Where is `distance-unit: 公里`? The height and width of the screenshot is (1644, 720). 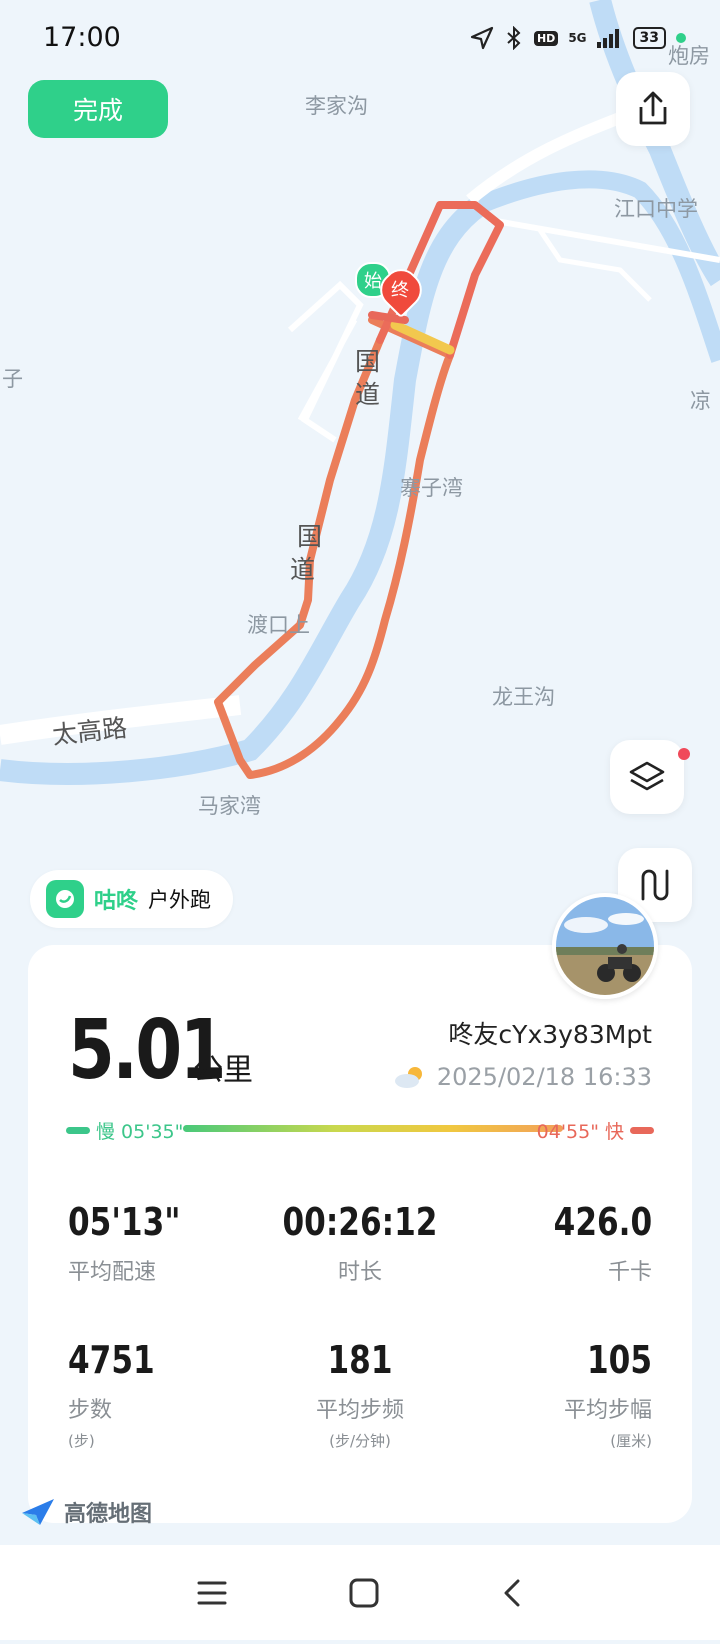 distance-unit: 公里 is located at coordinates (223, 1070).